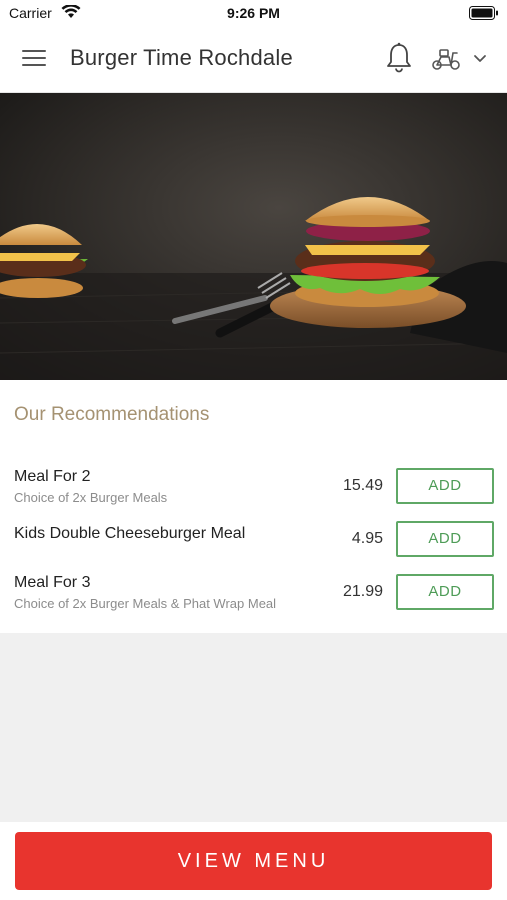 This screenshot has width=507, height=900. Describe the element at coordinates (181, 57) in the screenshot. I see `page-title: Burger Time Rochdale` at that location.